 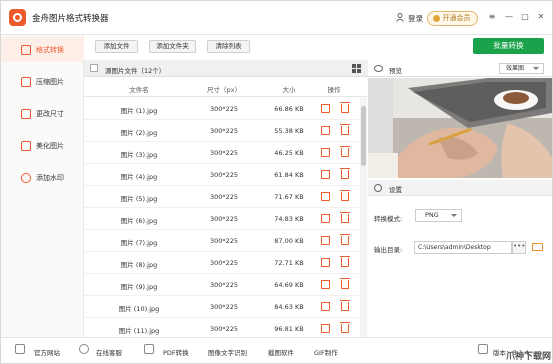 I want to click on official-site-link: 官方网站, so click(x=47, y=352).